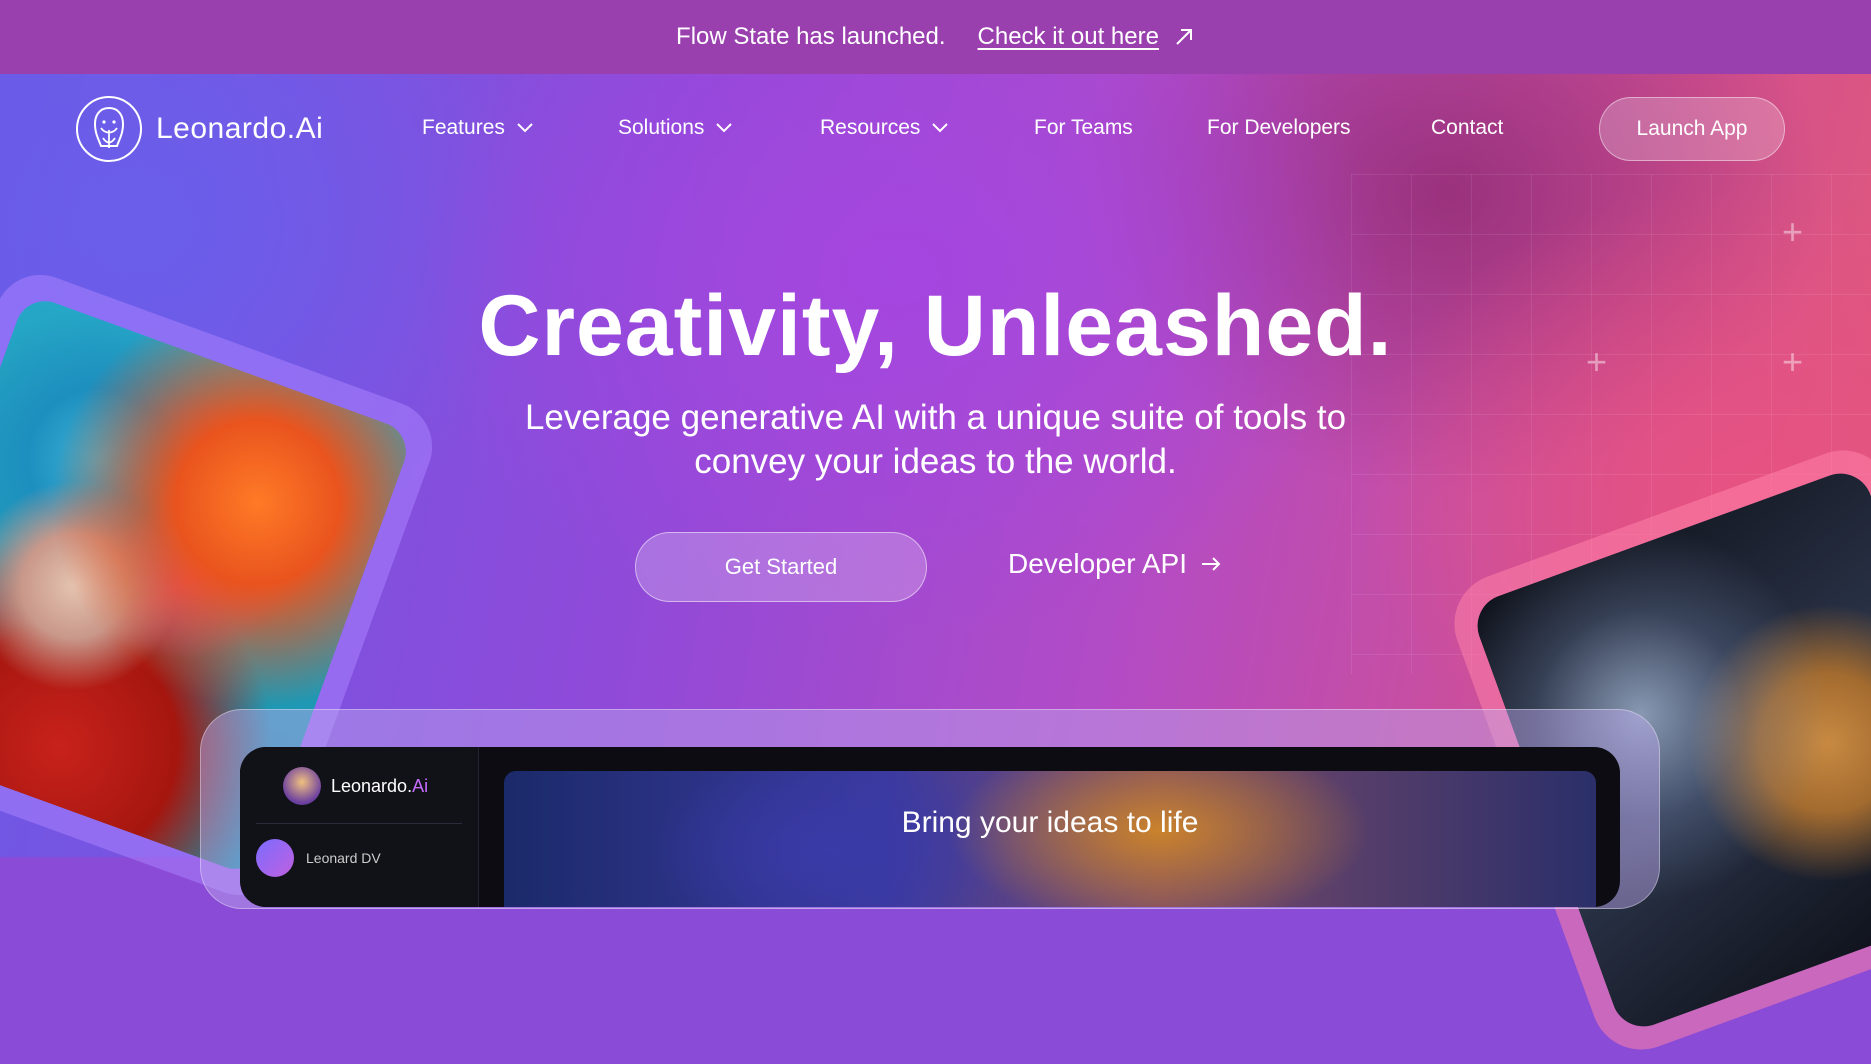  I want to click on arrow-up-right-icon, so click(1184, 37).